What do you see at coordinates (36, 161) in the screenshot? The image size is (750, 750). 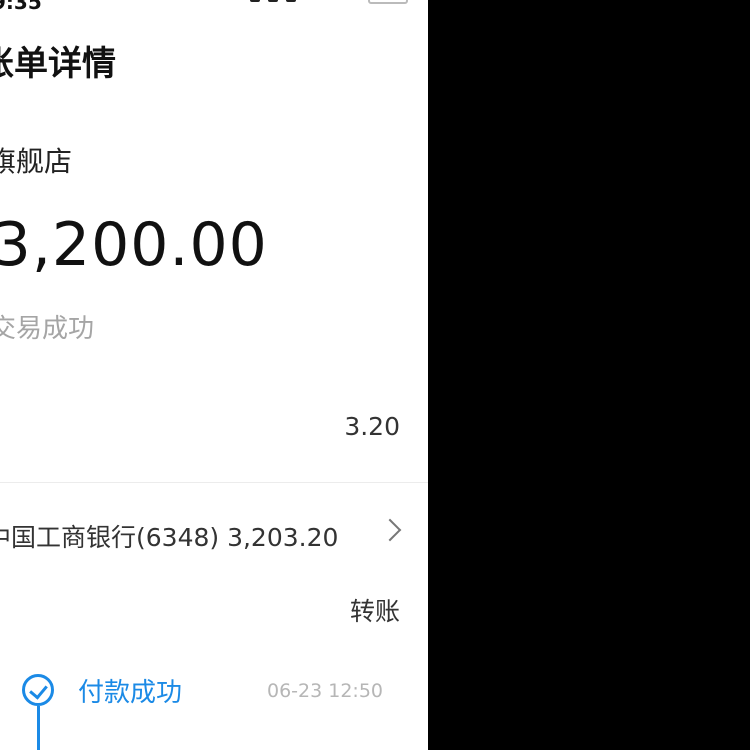 I see `merchant-name: 旗舰店` at bounding box center [36, 161].